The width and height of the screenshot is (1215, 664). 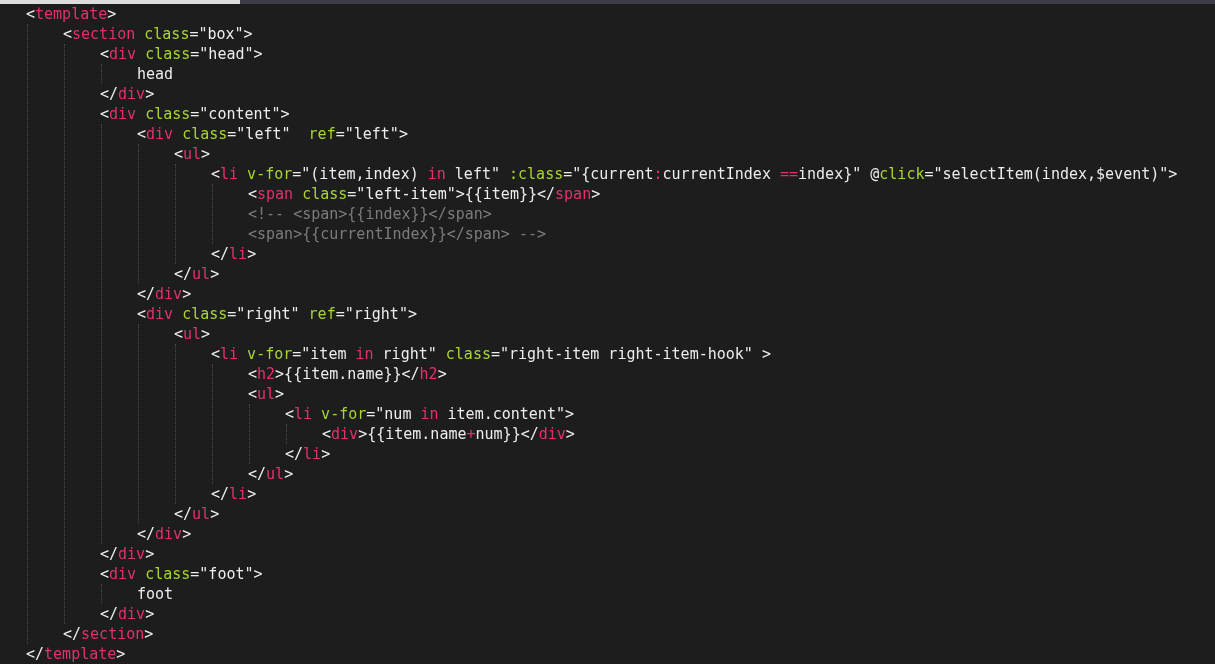 What do you see at coordinates (120, 2) in the screenshot?
I see `scrollbar-thumb` at bounding box center [120, 2].